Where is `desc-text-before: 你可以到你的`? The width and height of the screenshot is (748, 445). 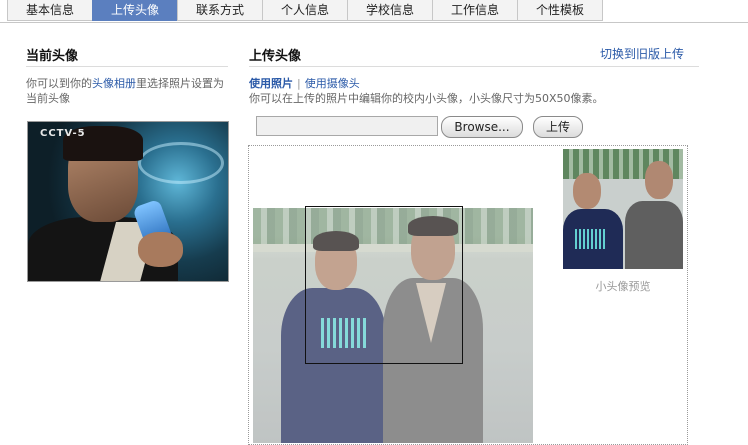 desc-text-before: 你可以到你的 is located at coordinates (59, 83).